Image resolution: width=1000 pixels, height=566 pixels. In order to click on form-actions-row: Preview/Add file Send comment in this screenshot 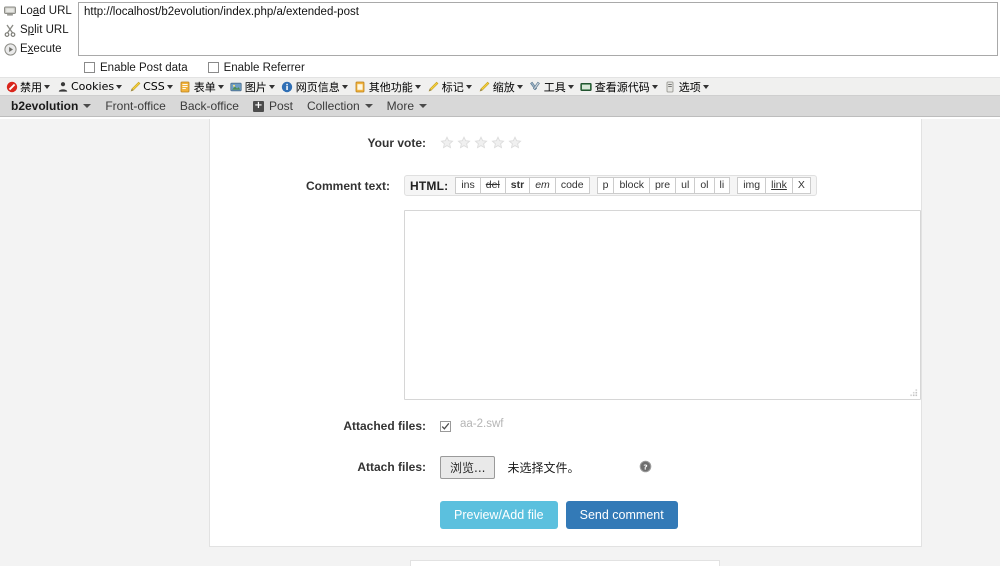, I will do `click(565, 515)`.